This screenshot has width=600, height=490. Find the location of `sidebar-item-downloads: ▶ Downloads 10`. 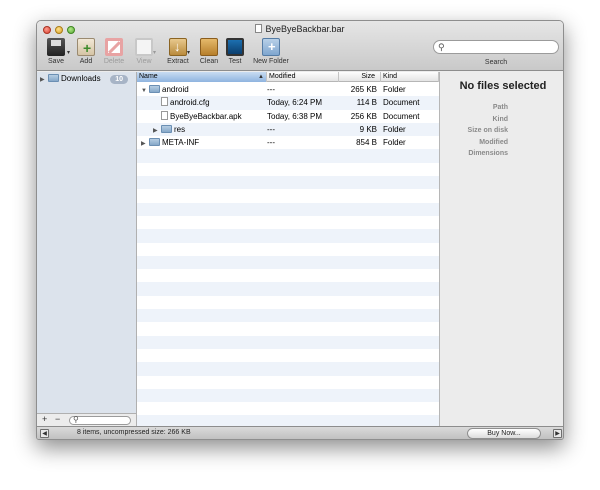

sidebar-item-downloads: ▶ Downloads 10 is located at coordinates (87, 80).